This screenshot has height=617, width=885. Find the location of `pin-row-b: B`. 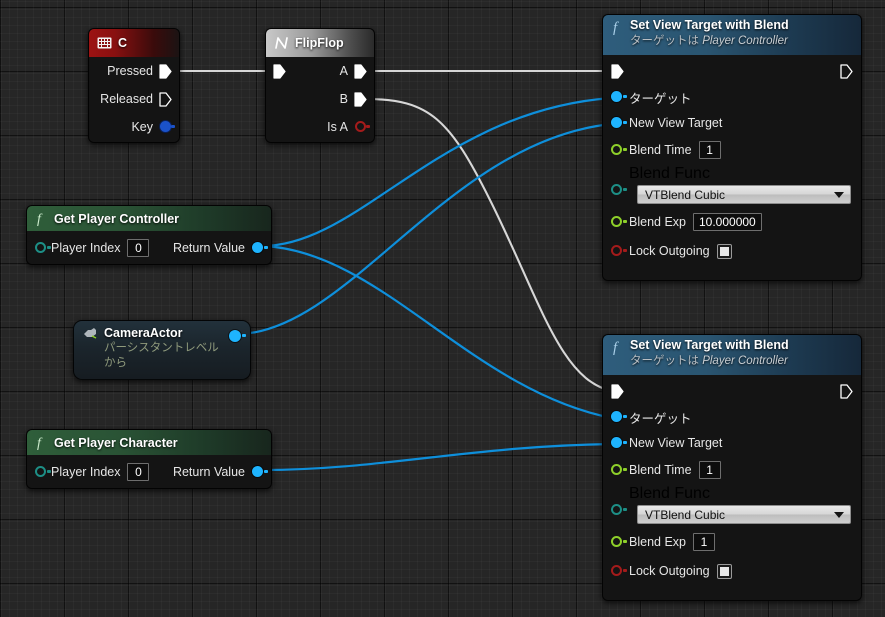

pin-row-b: B is located at coordinates (320, 99).